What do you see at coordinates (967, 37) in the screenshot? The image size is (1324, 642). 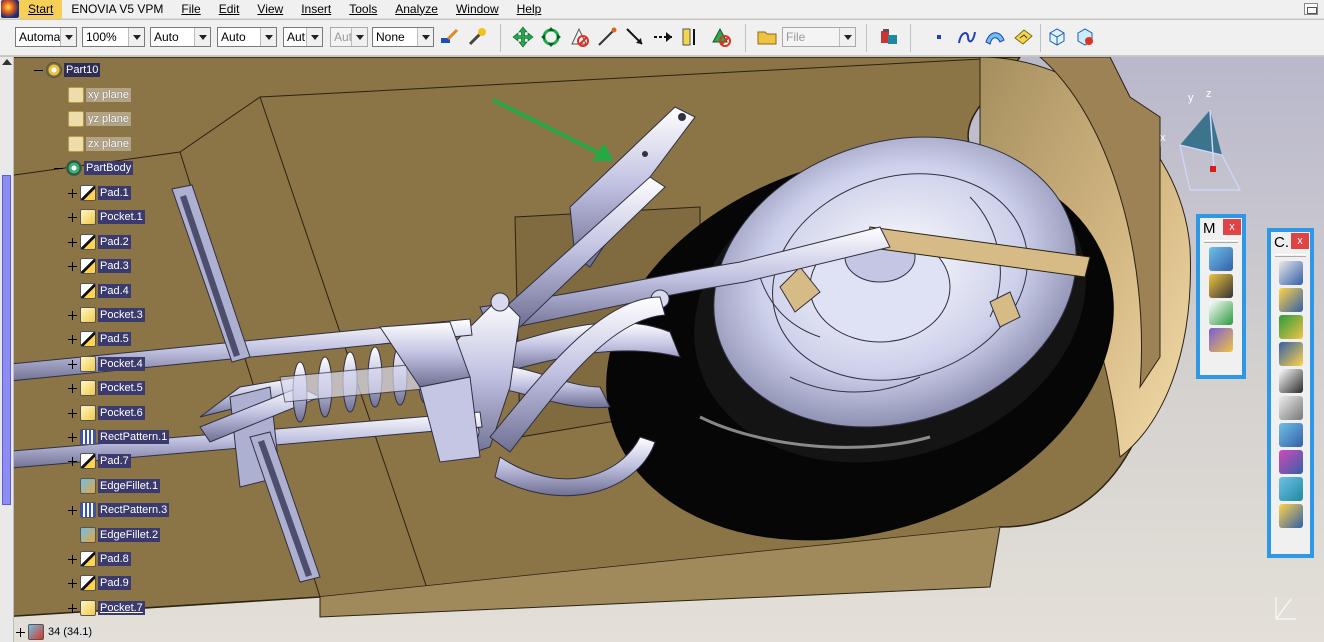 I see `spline-icon` at bounding box center [967, 37].